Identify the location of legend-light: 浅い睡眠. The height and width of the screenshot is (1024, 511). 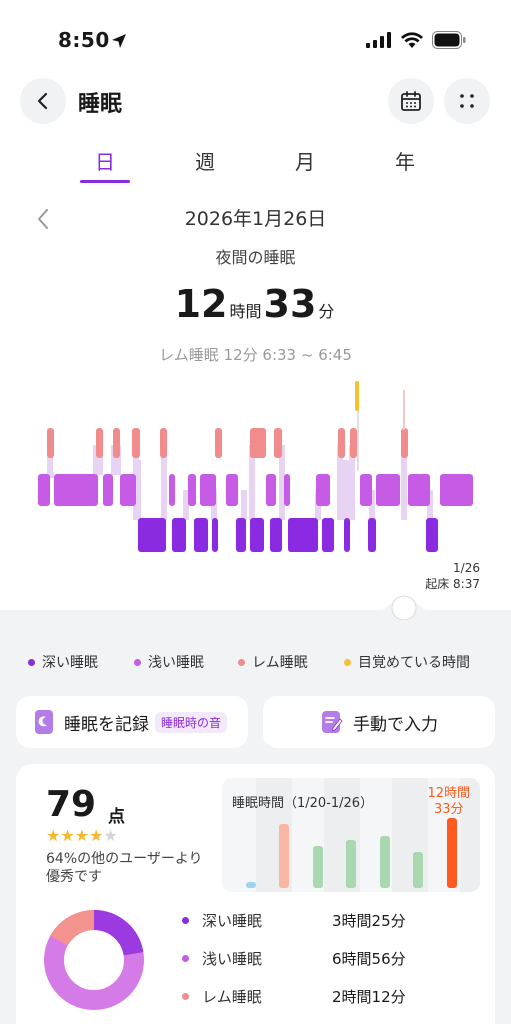
(169, 662).